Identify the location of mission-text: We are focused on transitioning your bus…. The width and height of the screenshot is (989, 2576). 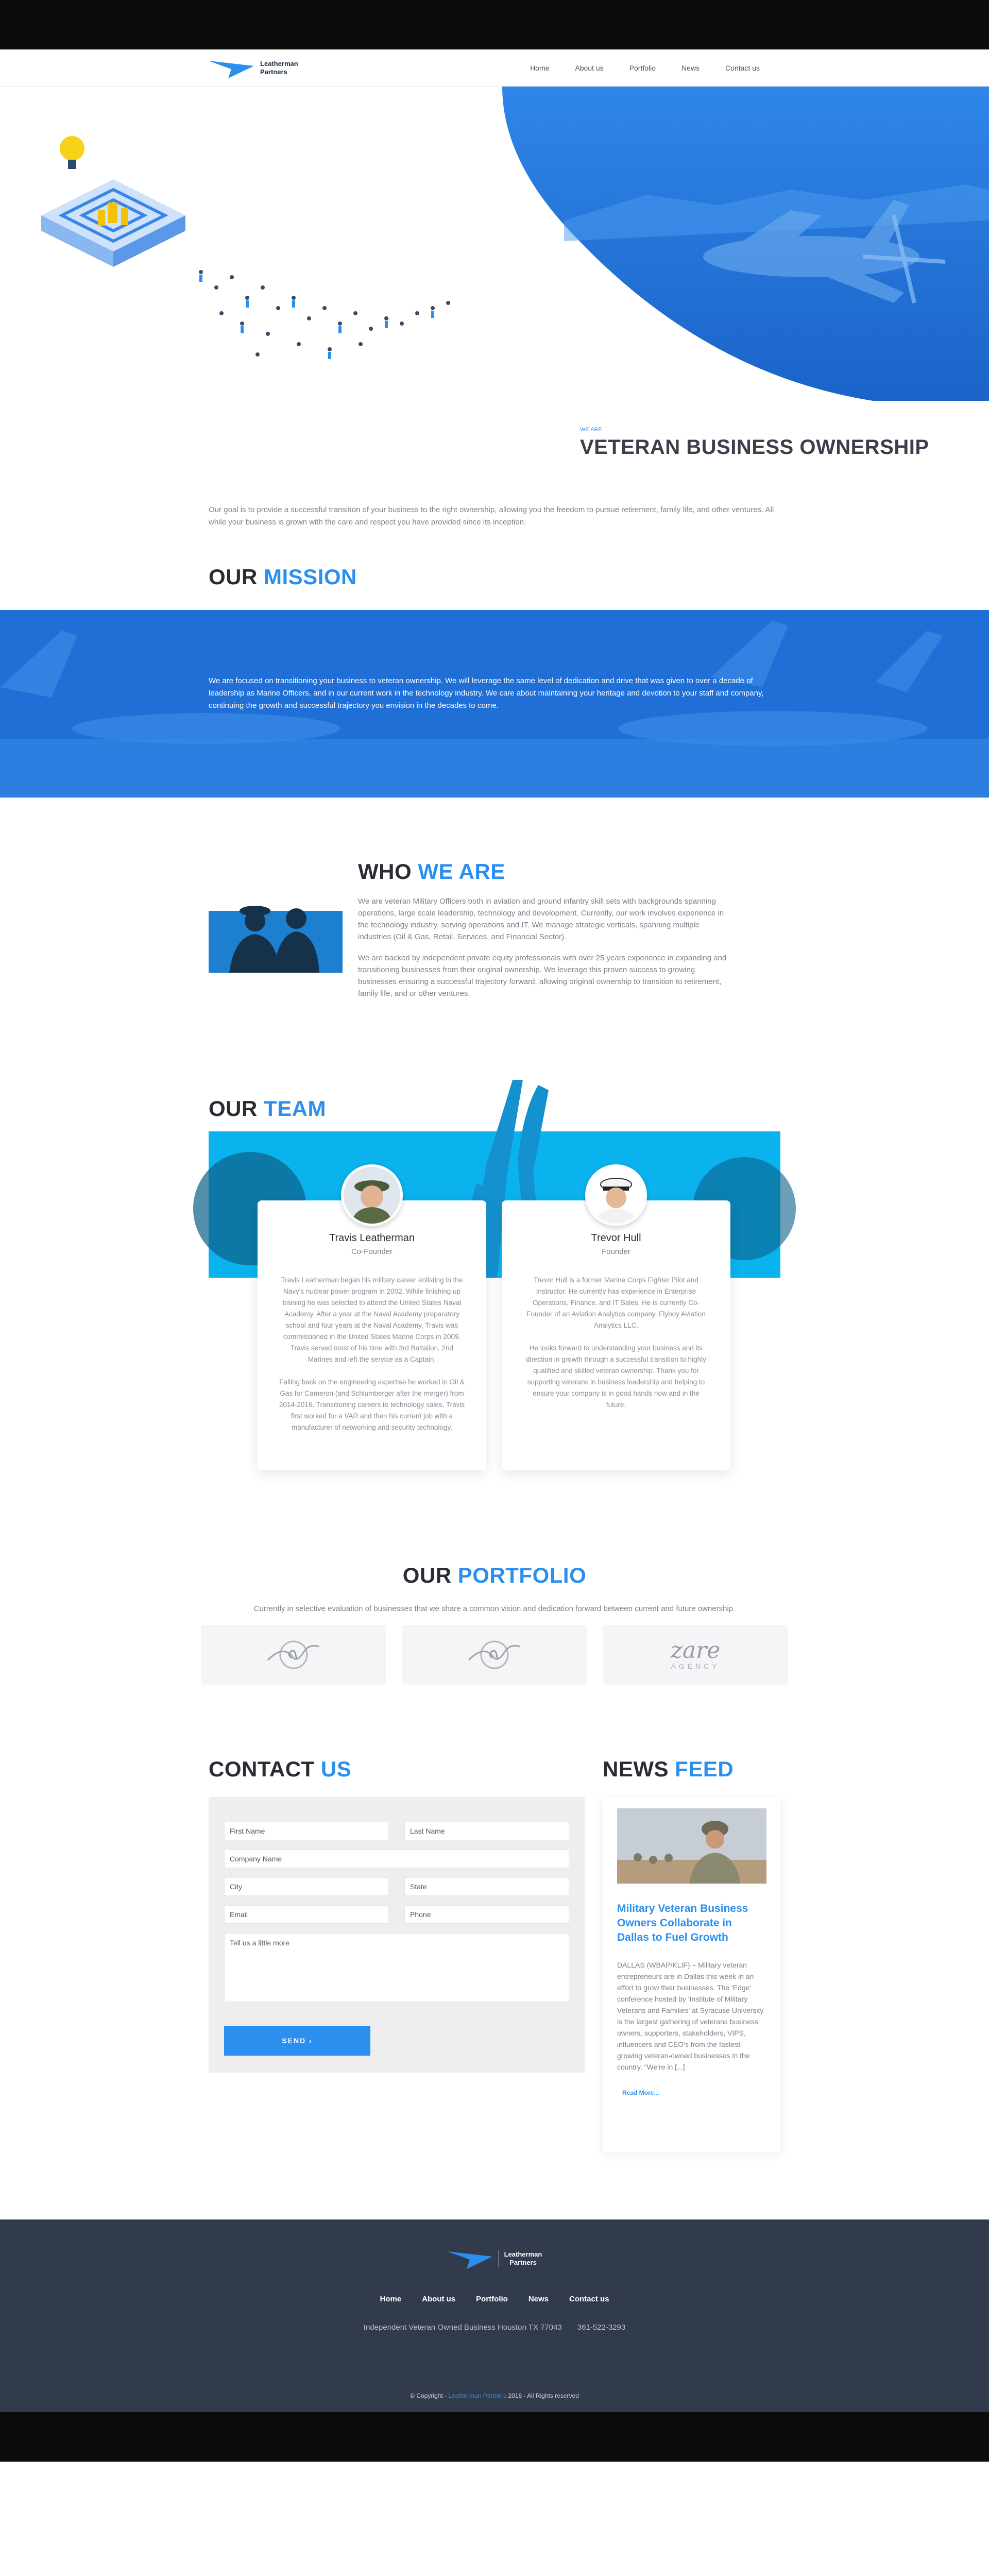
(486, 693).